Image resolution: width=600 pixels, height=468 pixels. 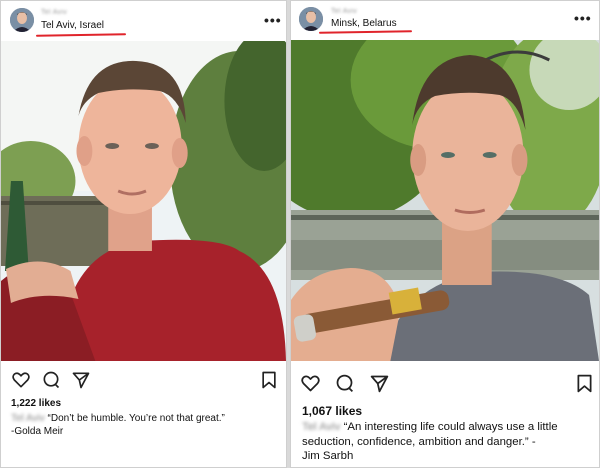 What do you see at coordinates (143, 20) in the screenshot?
I see `post-header: Tel Aviv Tel Aviv, Israel •••` at bounding box center [143, 20].